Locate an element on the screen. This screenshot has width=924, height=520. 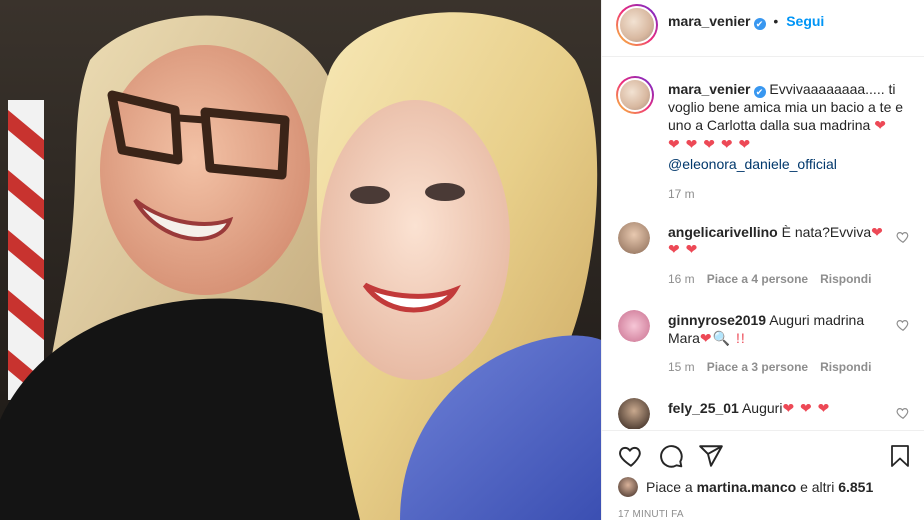
comment-likes: Piace a 3 persone is located at coordinates (757, 367).